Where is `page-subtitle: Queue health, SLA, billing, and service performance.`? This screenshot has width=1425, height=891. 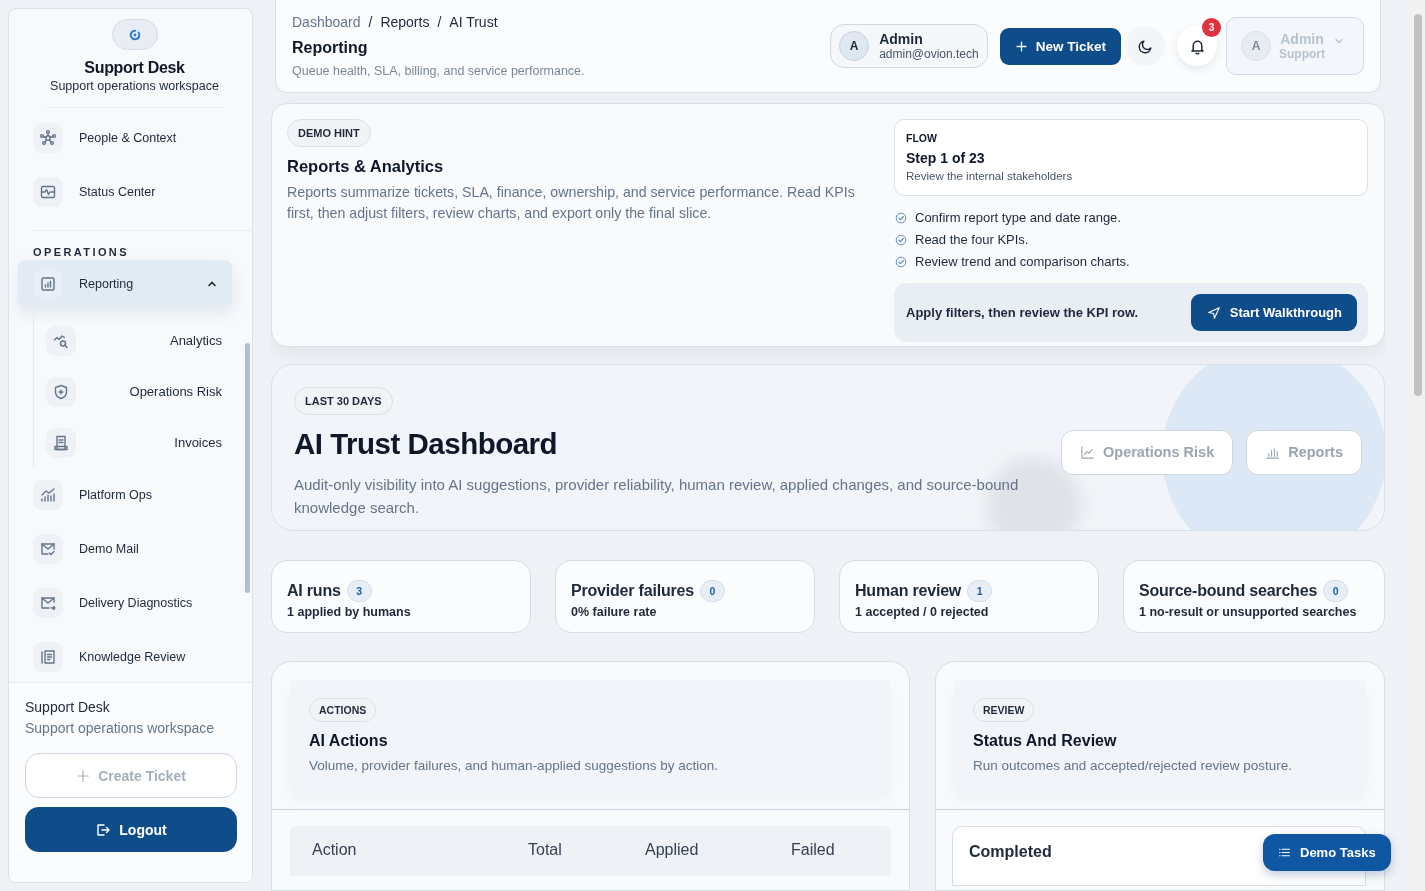 page-subtitle: Queue health, SLA, billing, and service performance. is located at coordinates (438, 71).